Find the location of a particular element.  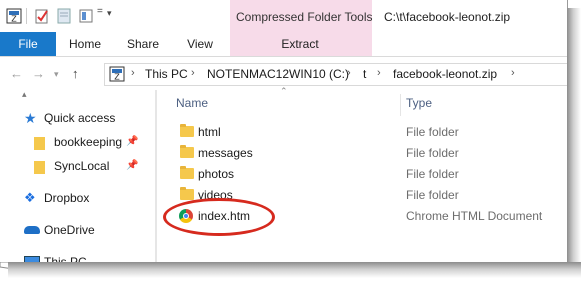

properties-pane-icon is located at coordinates (86, 16).